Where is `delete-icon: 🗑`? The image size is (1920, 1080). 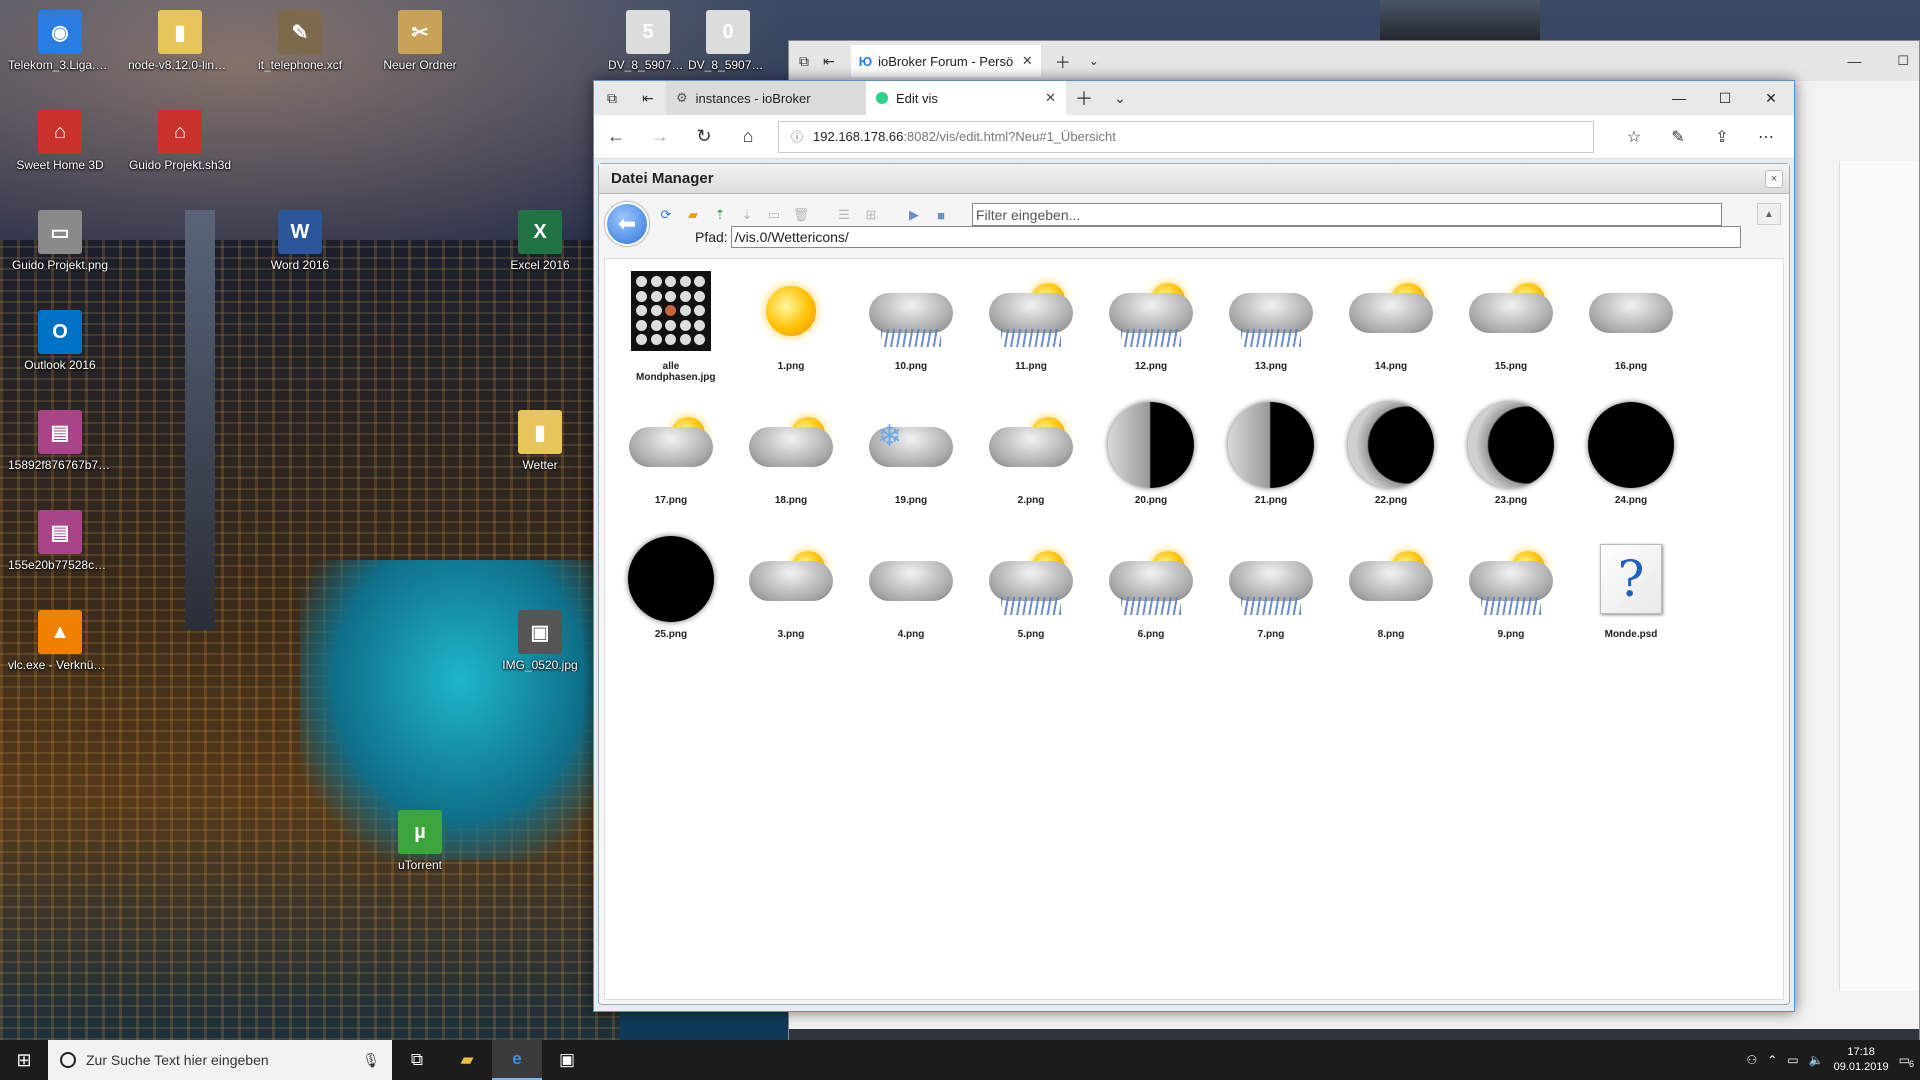
delete-icon: 🗑 is located at coordinates (801, 215).